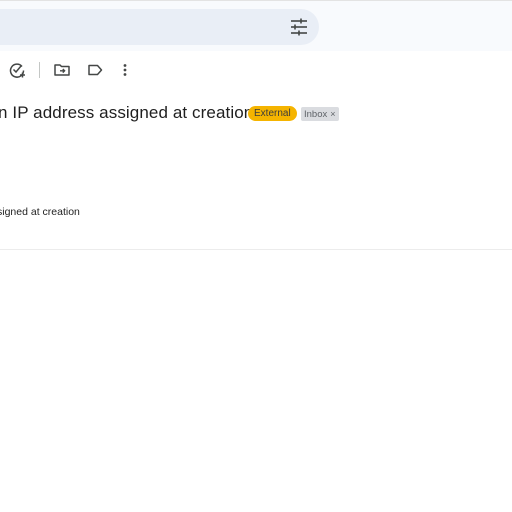 This screenshot has height=512, width=512. What do you see at coordinates (17, 70) in the screenshot?
I see `add-task-icon` at bounding box center [17, 70].